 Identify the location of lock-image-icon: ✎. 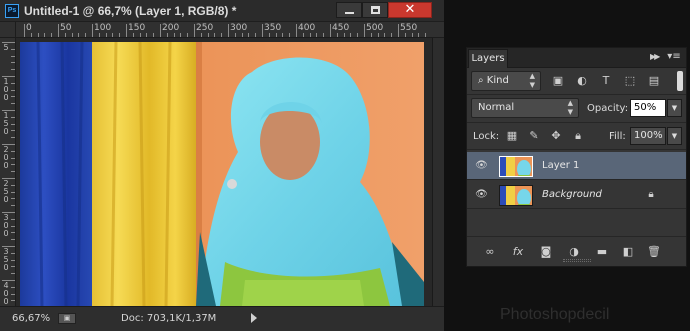
(534, 136).